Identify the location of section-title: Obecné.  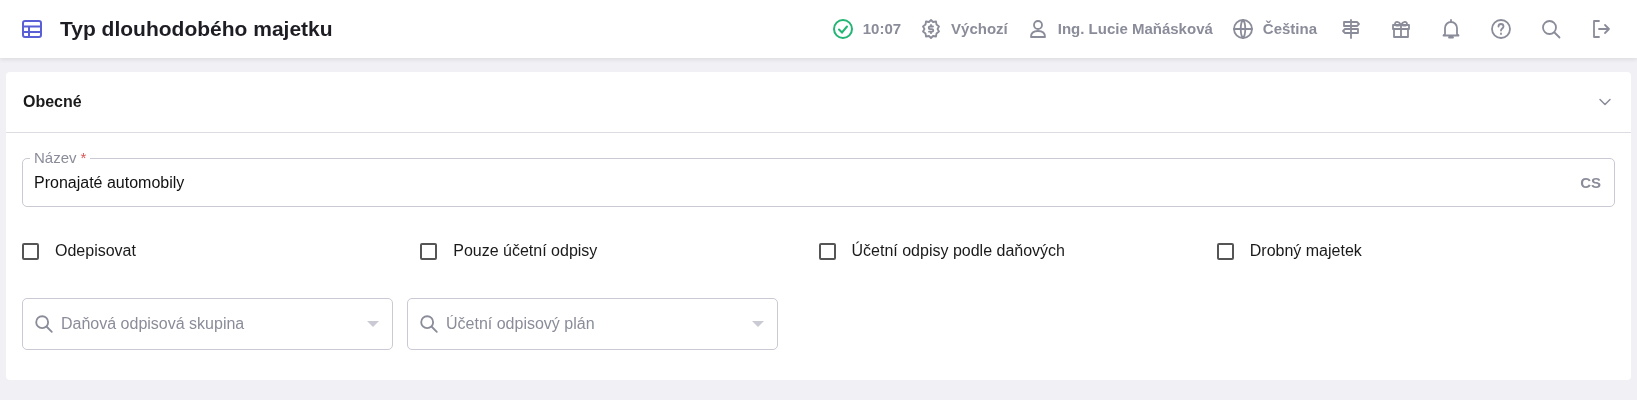
(52, 102).